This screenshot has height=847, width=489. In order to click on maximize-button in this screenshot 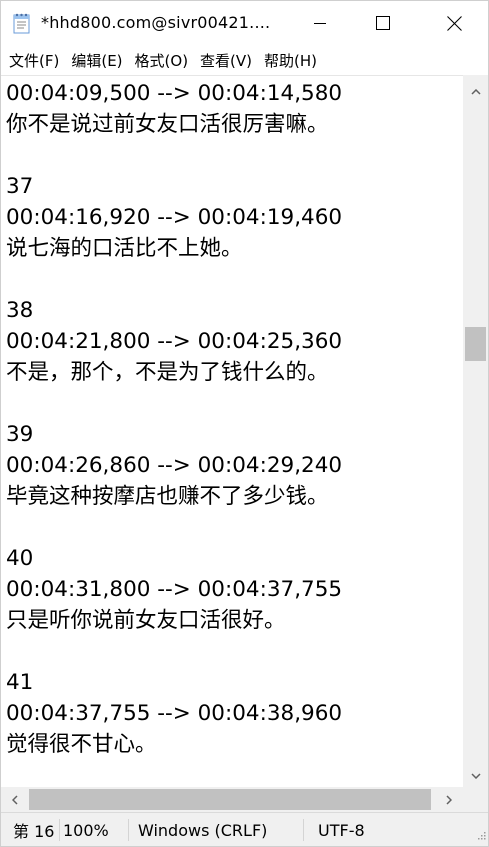, I will do `click(383, 23)`.